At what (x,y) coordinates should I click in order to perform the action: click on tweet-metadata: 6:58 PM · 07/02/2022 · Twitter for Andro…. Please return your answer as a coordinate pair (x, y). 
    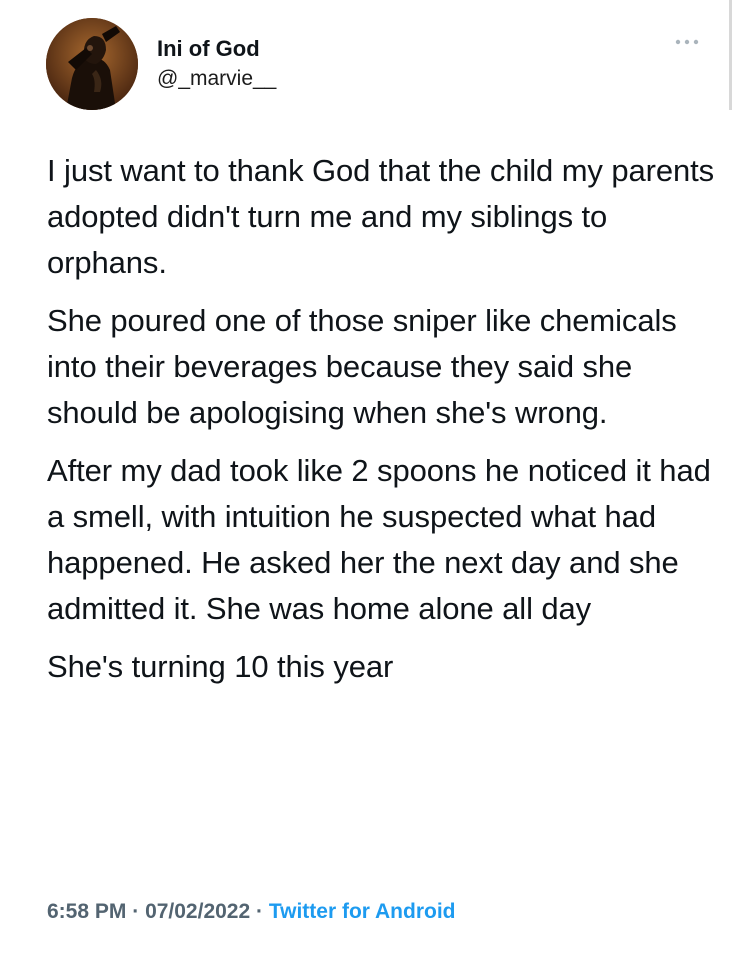
    Looking at the image, I should click on (251, 912).